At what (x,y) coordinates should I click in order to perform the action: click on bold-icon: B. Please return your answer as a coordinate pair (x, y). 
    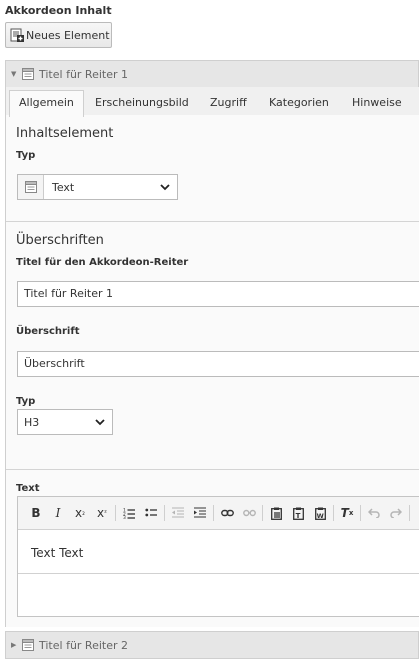
    Looking at the image, I should click on (36, 513).